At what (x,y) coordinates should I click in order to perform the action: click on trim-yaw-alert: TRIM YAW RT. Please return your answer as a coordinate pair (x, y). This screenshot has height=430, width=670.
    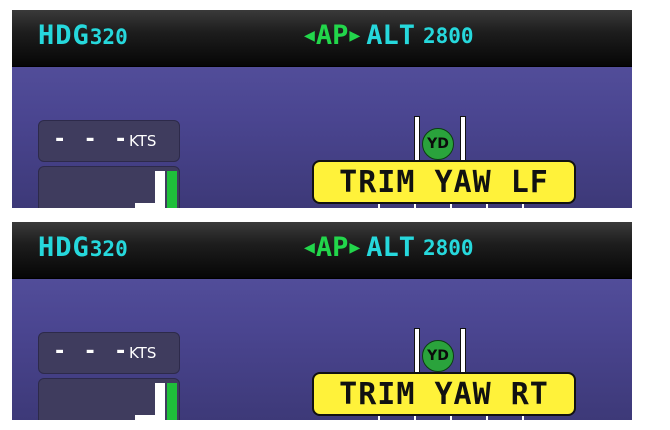
    Looking at the image, I should click on (444, 394).